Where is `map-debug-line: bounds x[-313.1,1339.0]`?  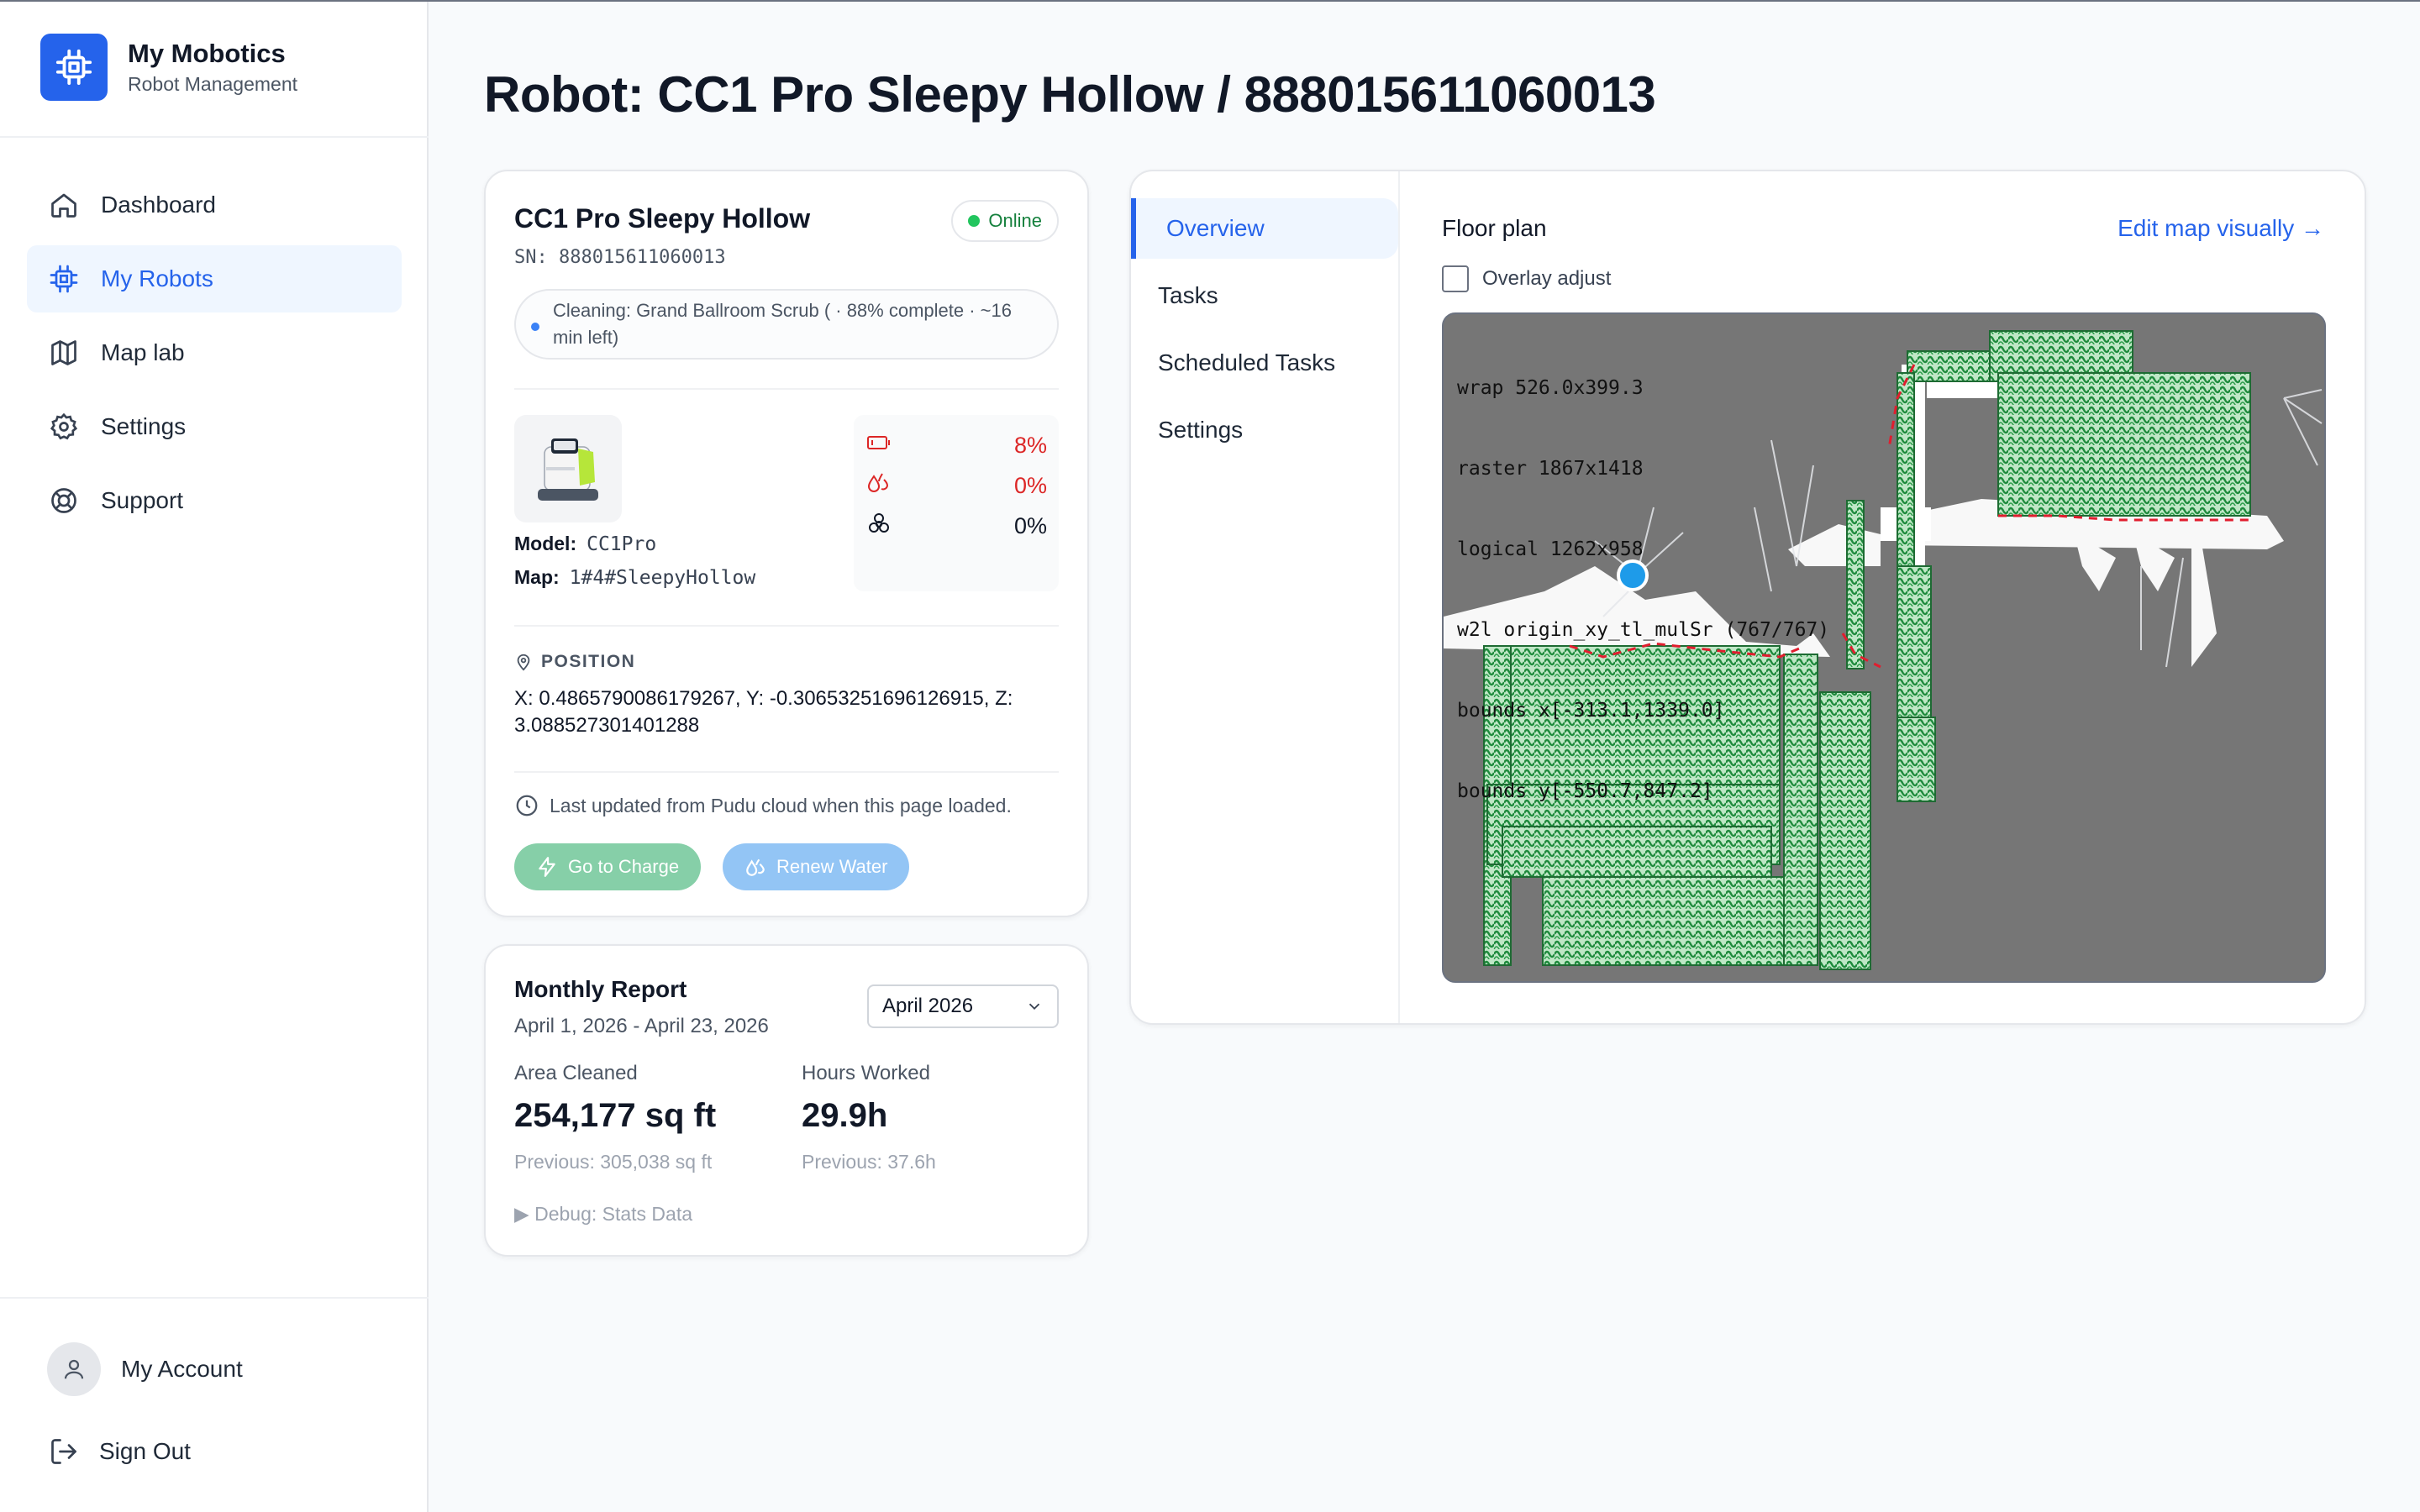
map-debug-line: bounds x[-313.1,1339.0] is located at coordinates (1591, 711).